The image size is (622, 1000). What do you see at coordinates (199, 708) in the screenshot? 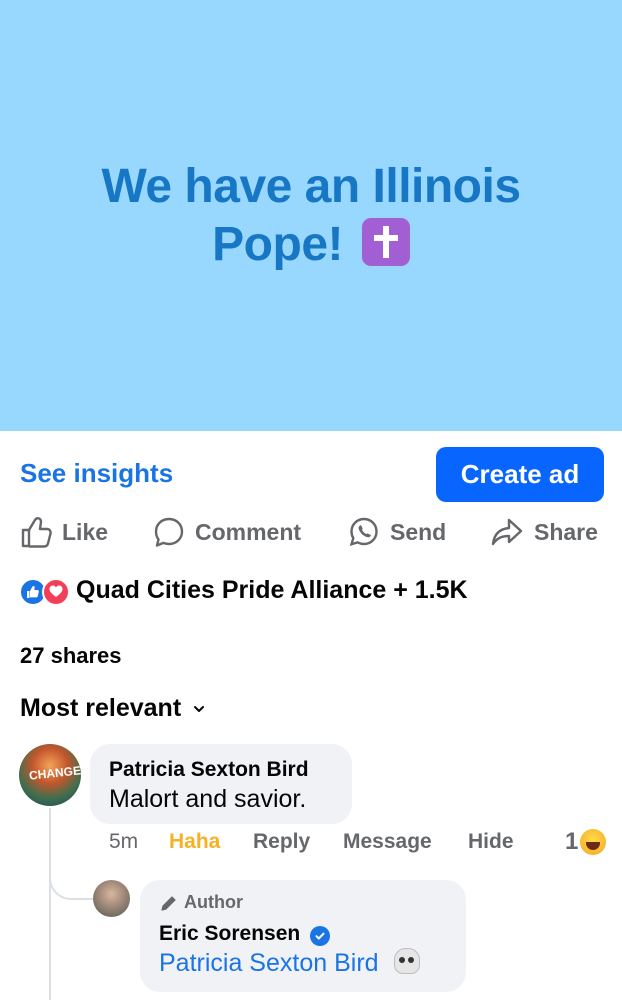
I see `chevron-down-icon` at bounding box center [199, 708].